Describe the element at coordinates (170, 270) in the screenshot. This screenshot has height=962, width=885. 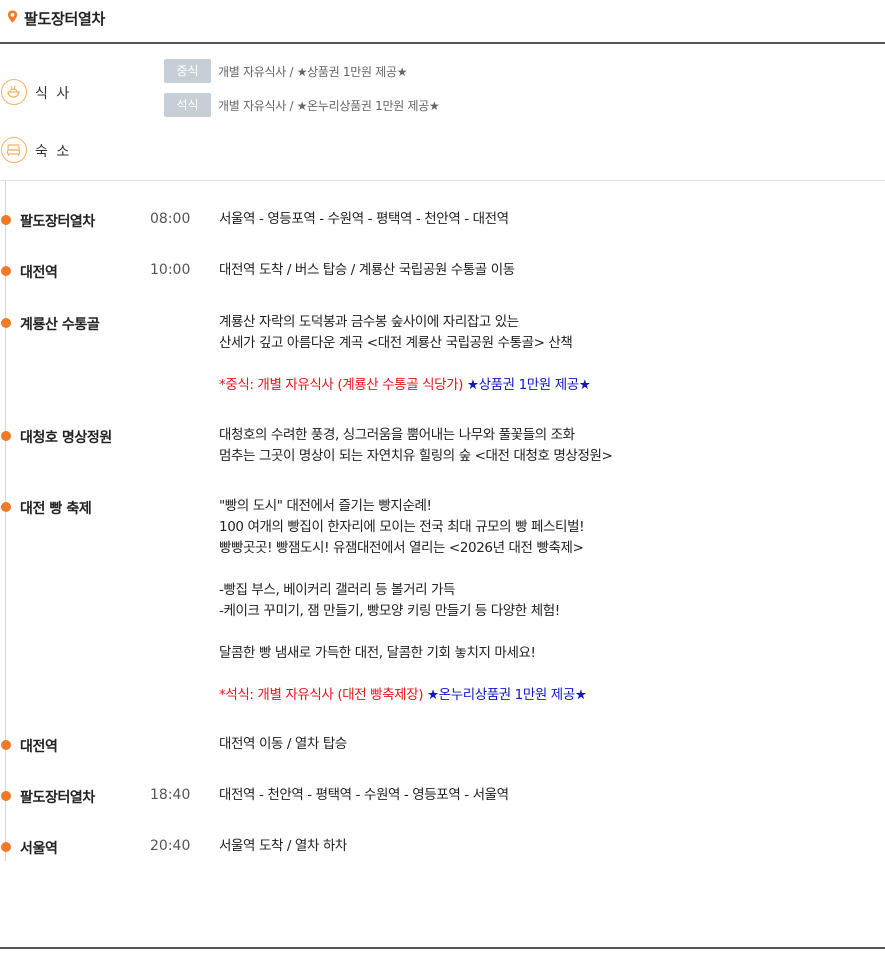
I see `stop-time: 10:00` at that location.